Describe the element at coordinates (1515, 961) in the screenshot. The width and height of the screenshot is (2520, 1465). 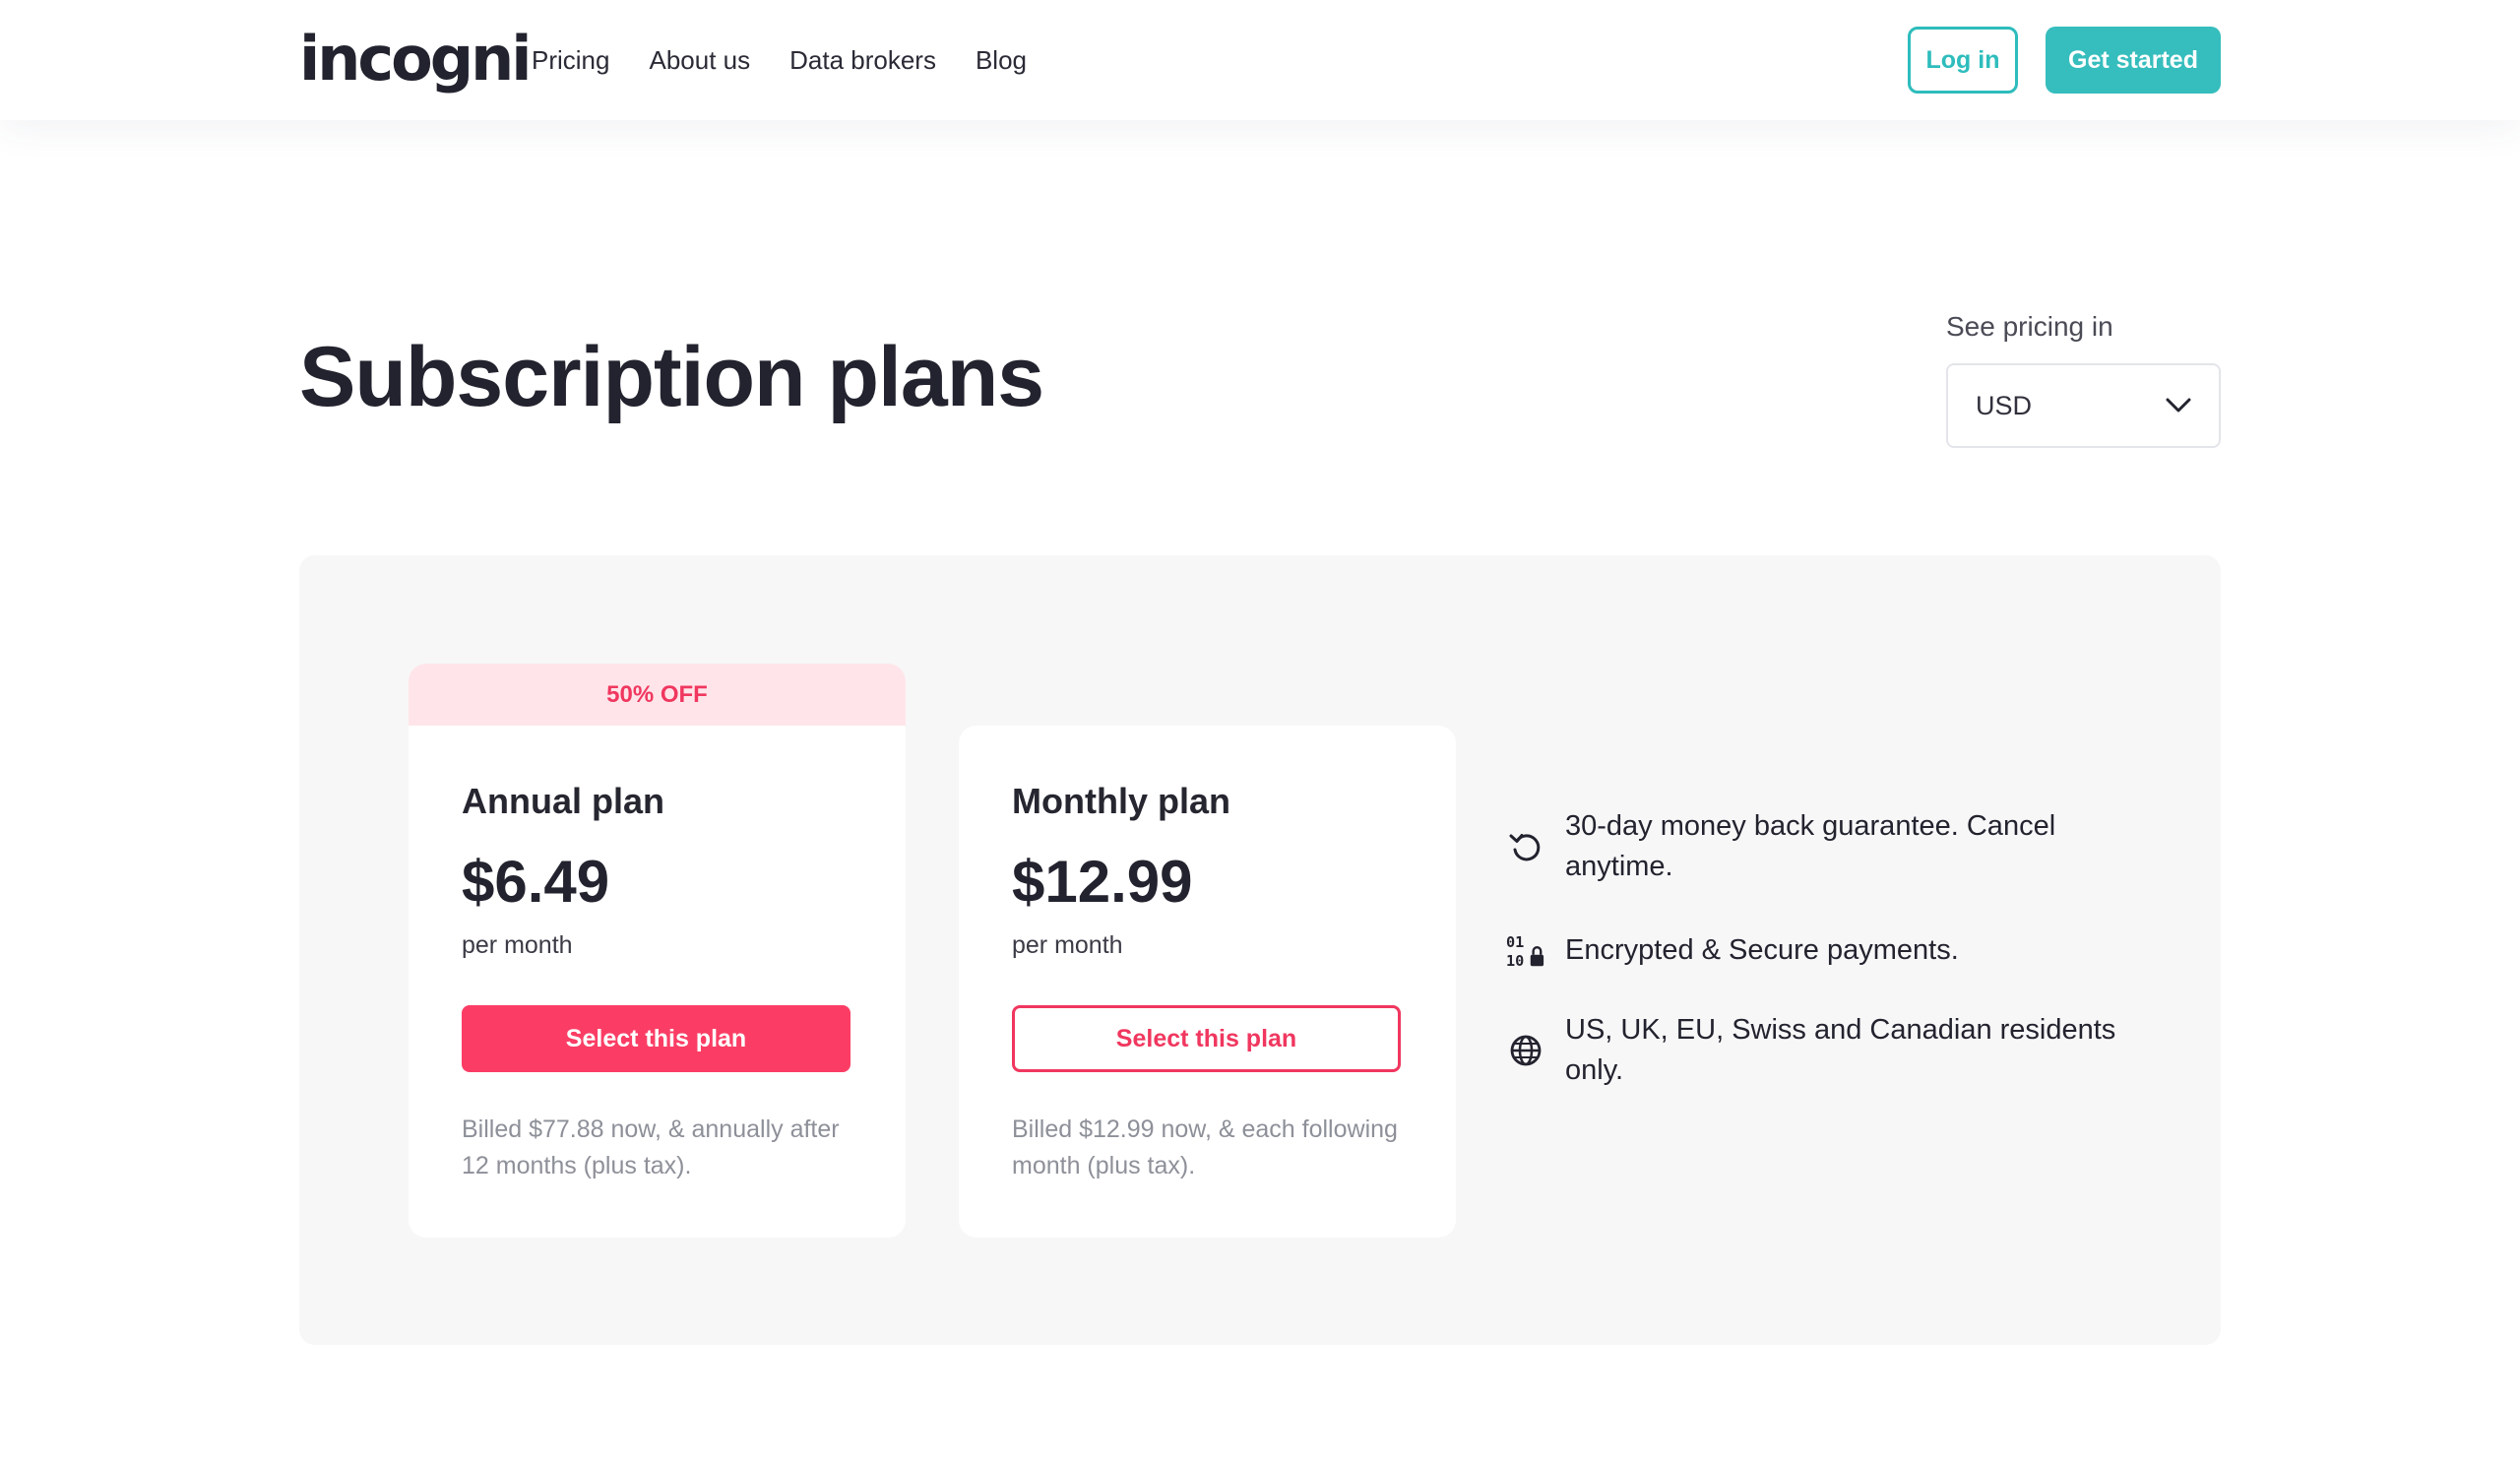
I see `svg-text: 10` at that location.